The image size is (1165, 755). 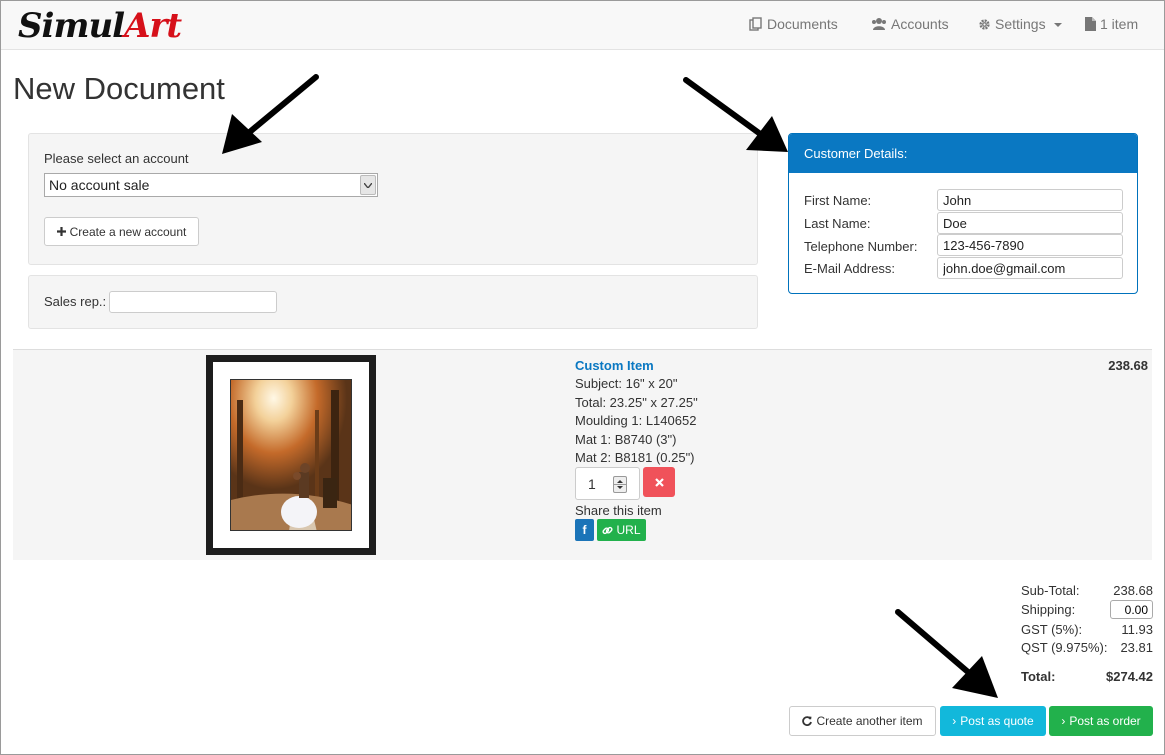 I want to click on remove-item-button, so click(x=659, y=482).